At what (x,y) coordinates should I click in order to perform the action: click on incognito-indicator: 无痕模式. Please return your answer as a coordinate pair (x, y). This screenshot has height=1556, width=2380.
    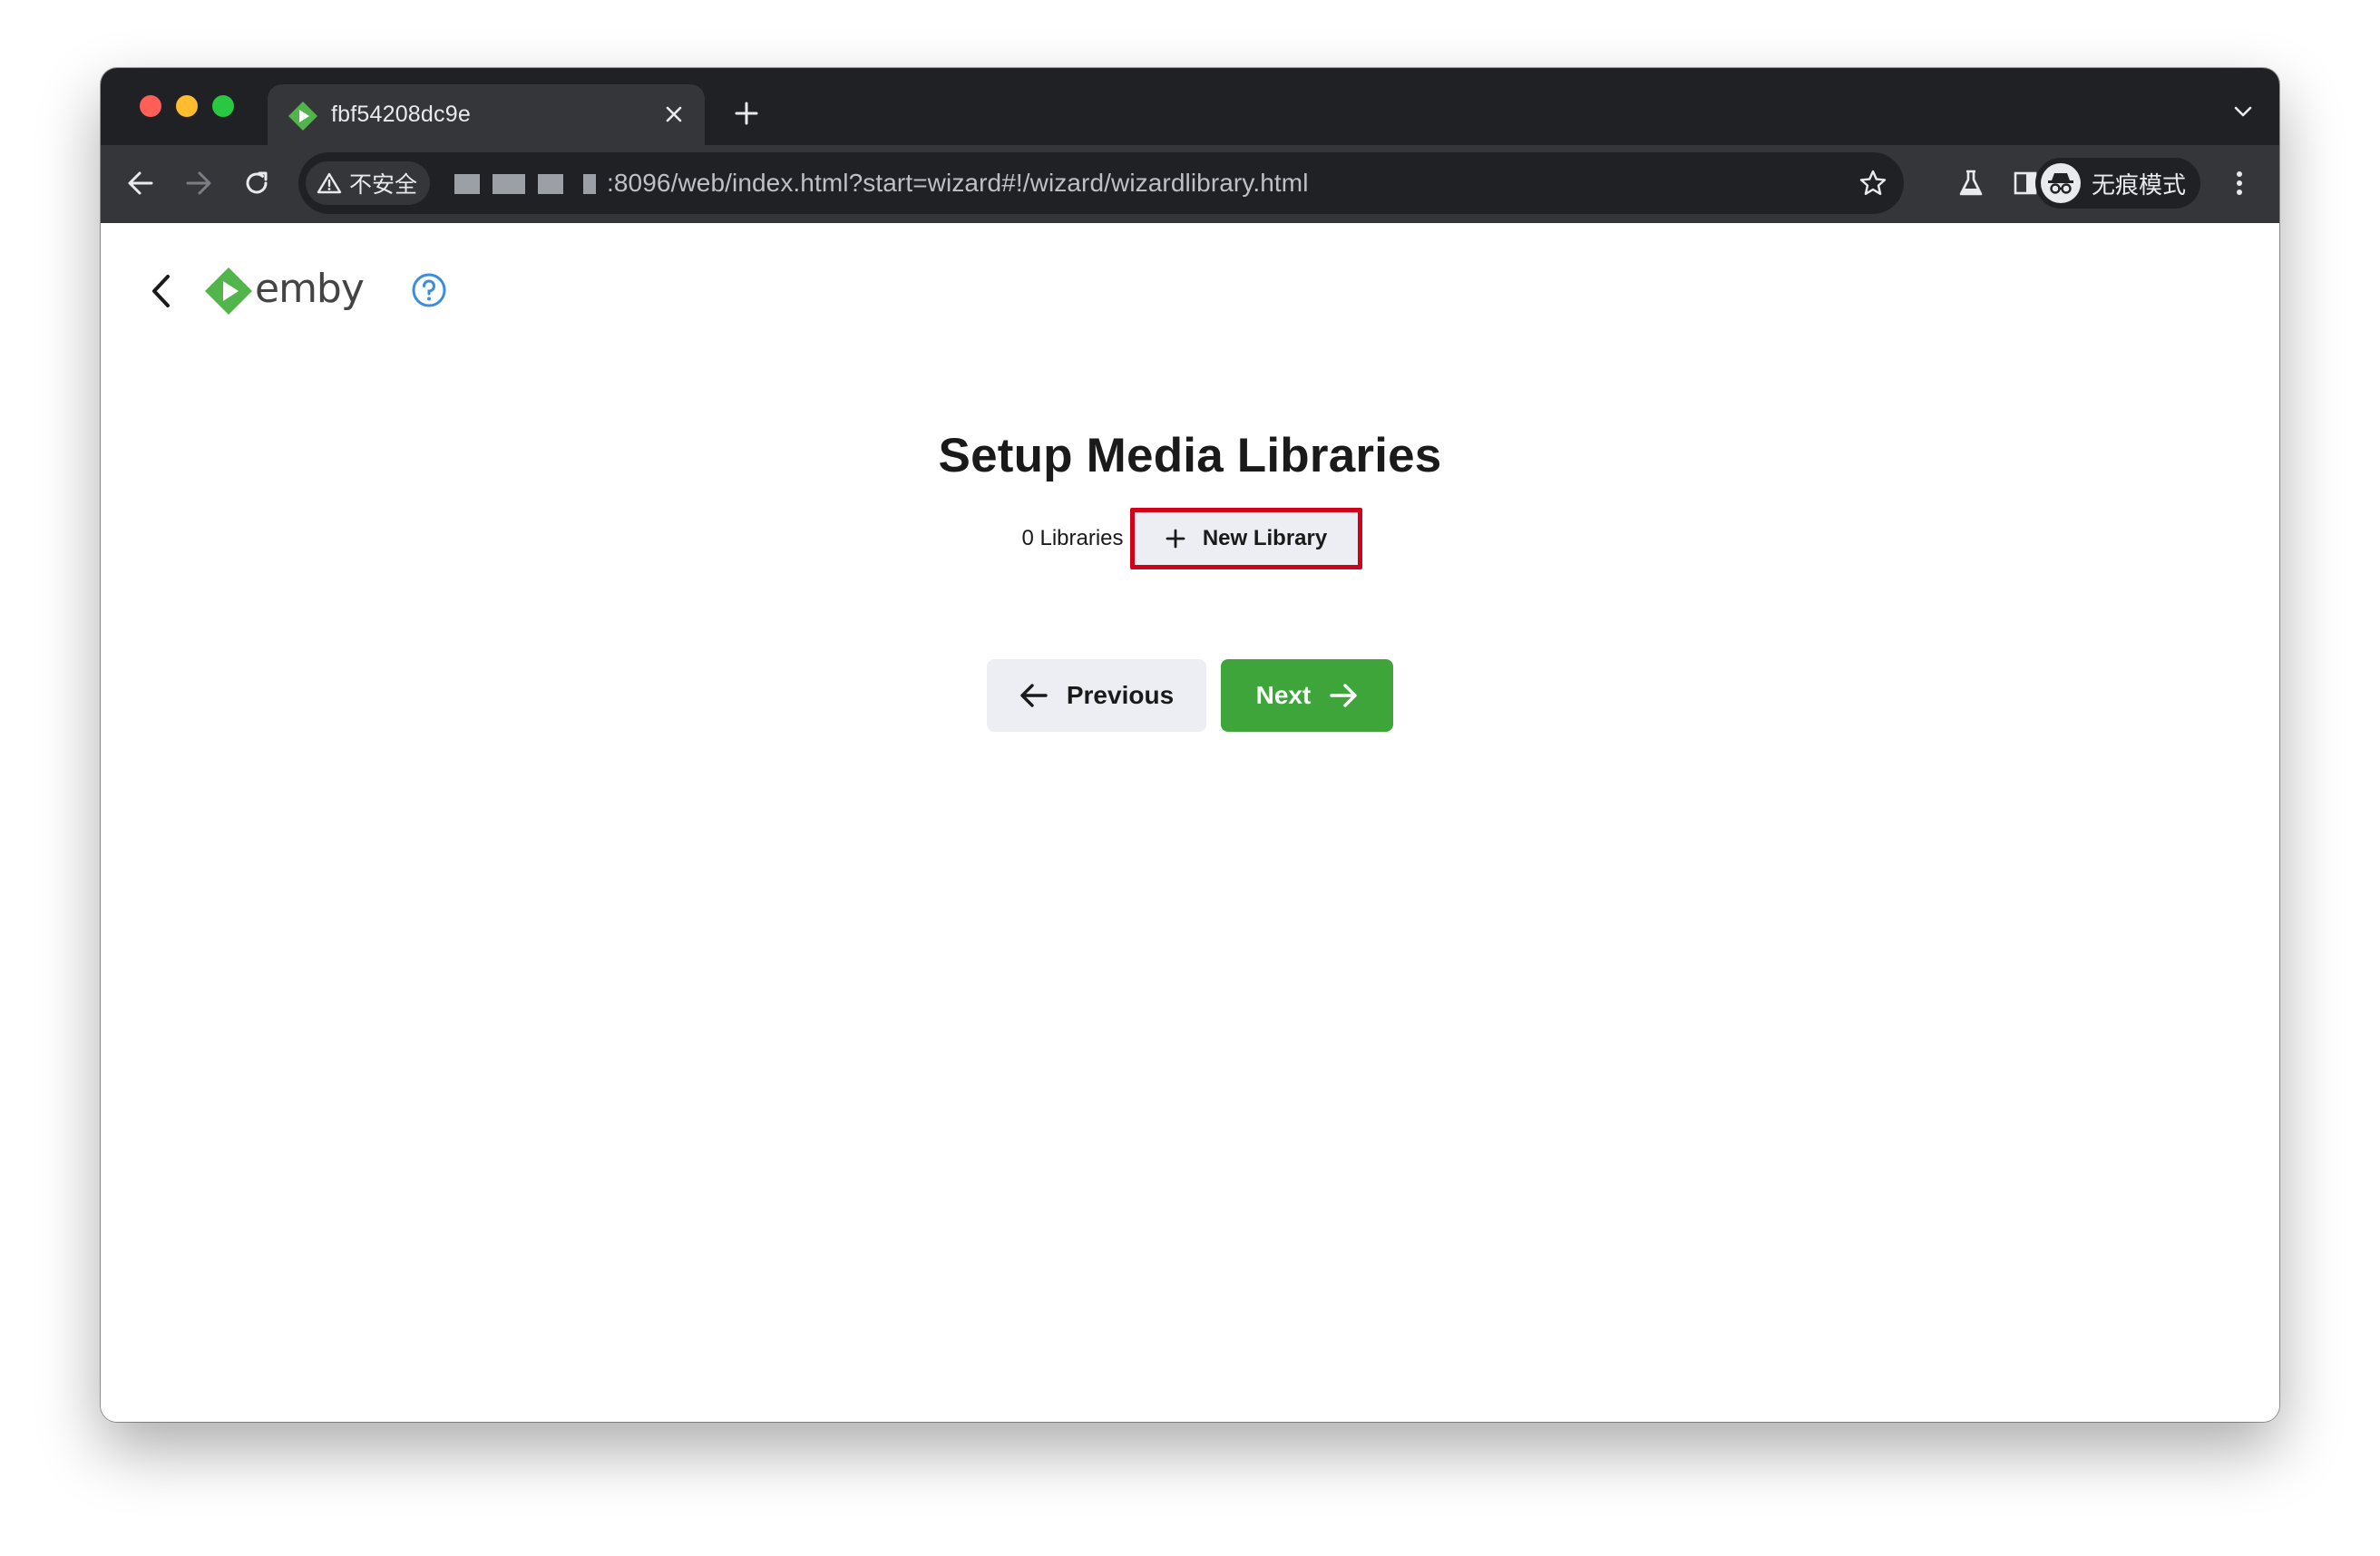
    Looking at the image, I should click on (2118, 183).